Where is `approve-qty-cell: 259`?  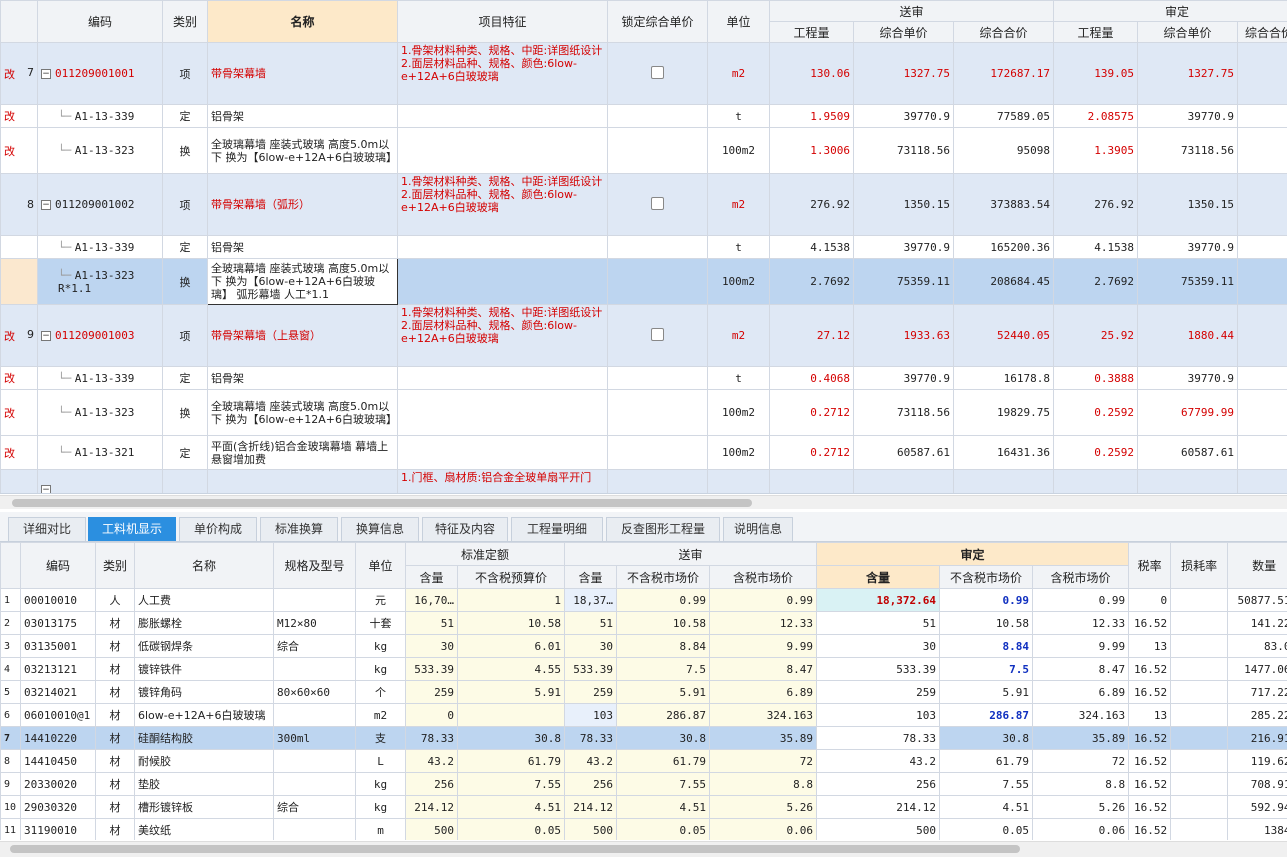
approve-qty-cell: 259 is located at coordinates (878, 692).